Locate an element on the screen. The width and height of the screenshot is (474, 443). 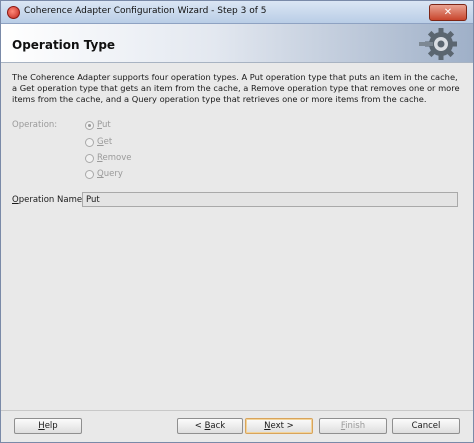
radio-remove: Remove is located at coordinates (108, 158).